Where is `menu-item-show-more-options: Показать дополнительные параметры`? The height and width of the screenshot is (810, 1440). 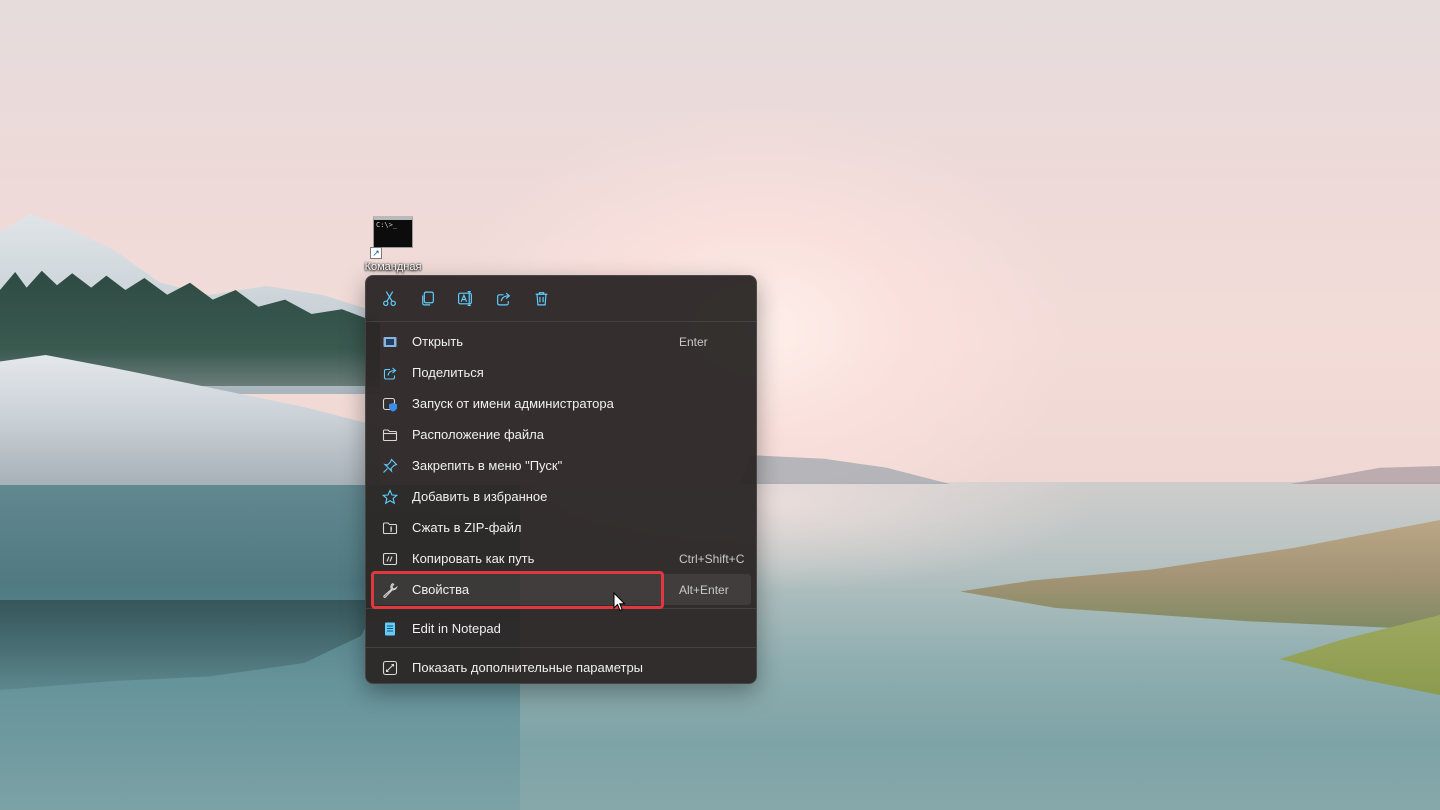 menu-item-show-more-options: Показать дополнительные параметры is located at coordinates (561, 667).